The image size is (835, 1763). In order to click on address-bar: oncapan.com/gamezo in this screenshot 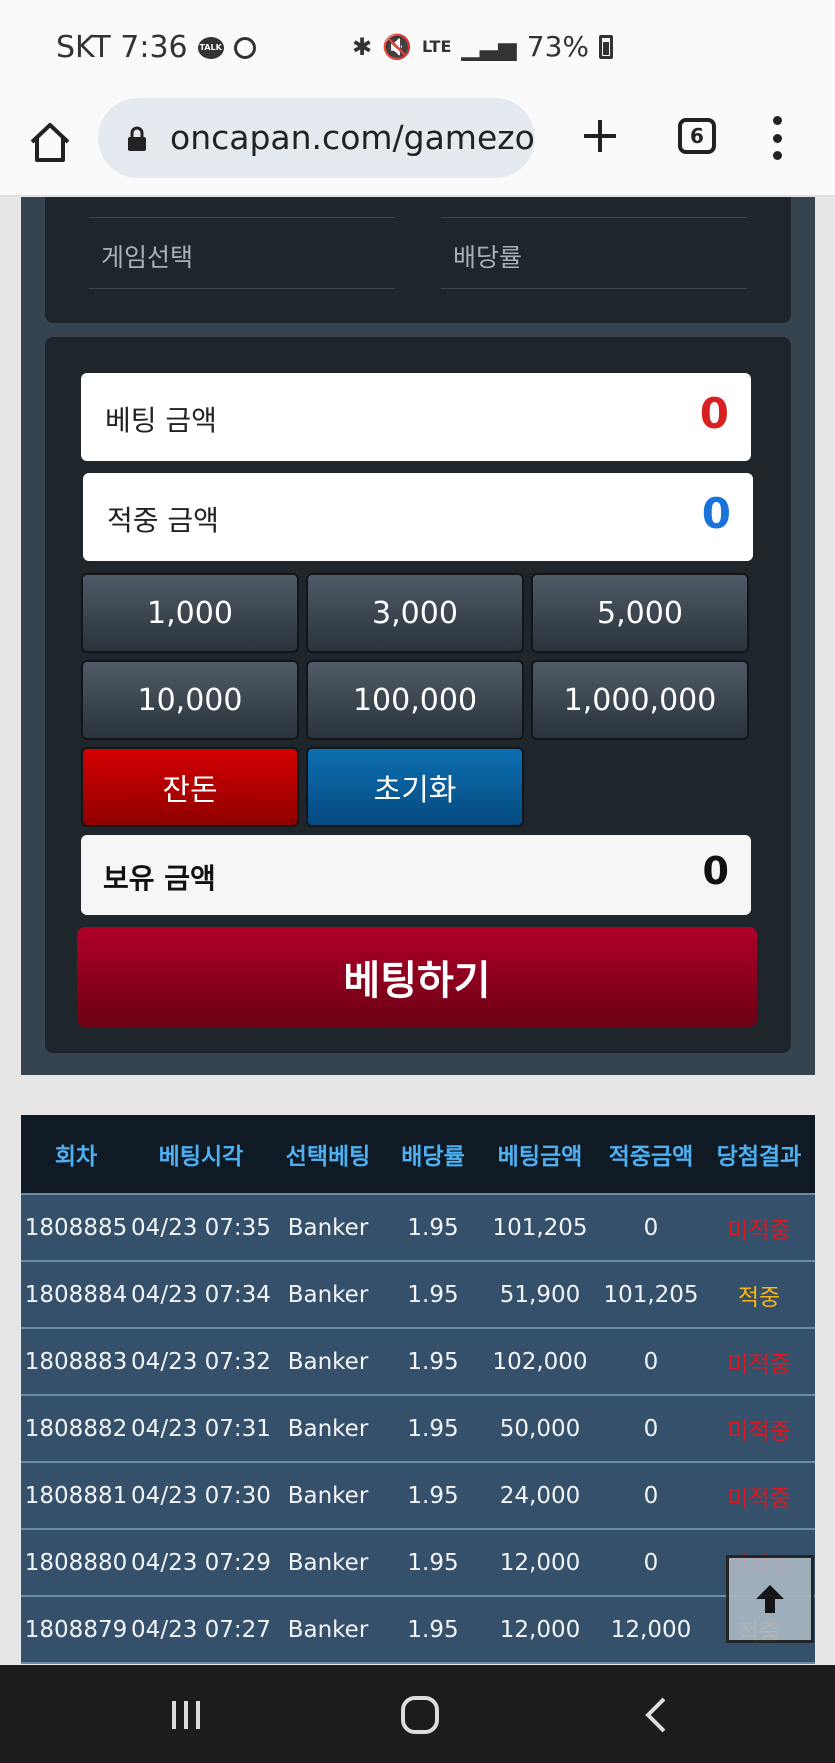, I will do `click(316, 138)`.